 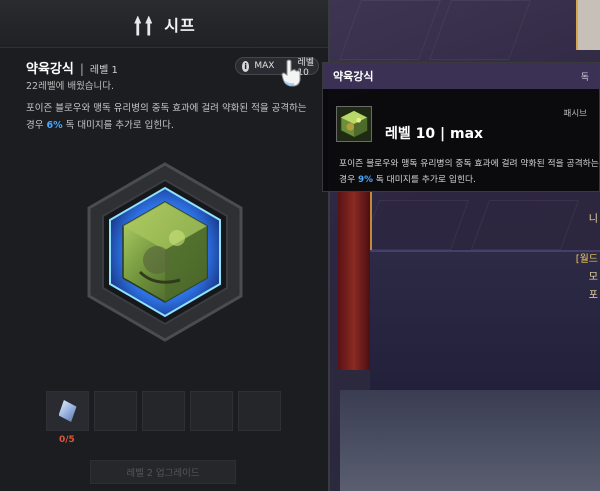 What do you see at coordinates (461, 76) in the screenshot?
I see `tooltip-header: 약육강식 독` at bounding box center [461, 76].